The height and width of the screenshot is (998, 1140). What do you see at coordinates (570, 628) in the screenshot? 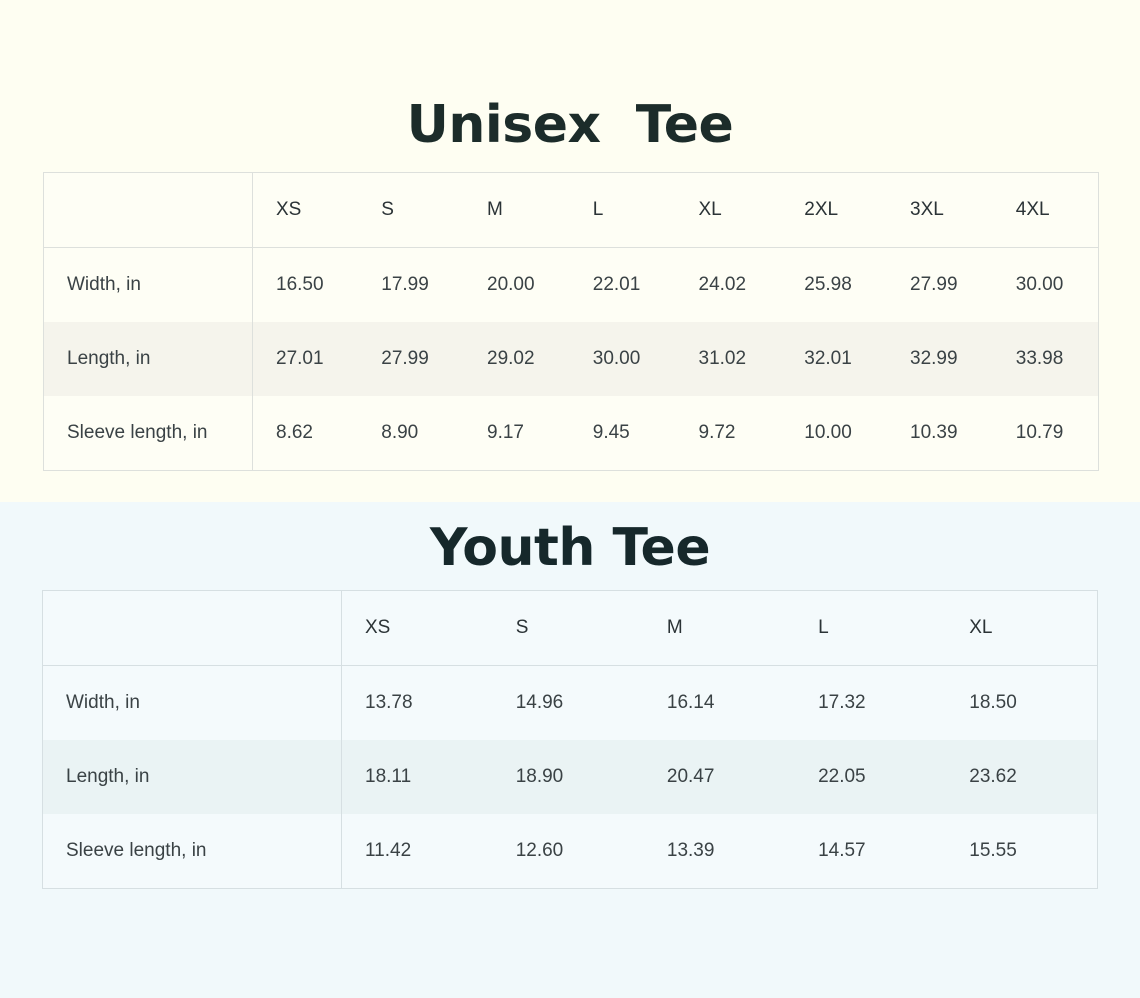
I see `header-row: XS S M L XL` at bounding box center [570, 628].